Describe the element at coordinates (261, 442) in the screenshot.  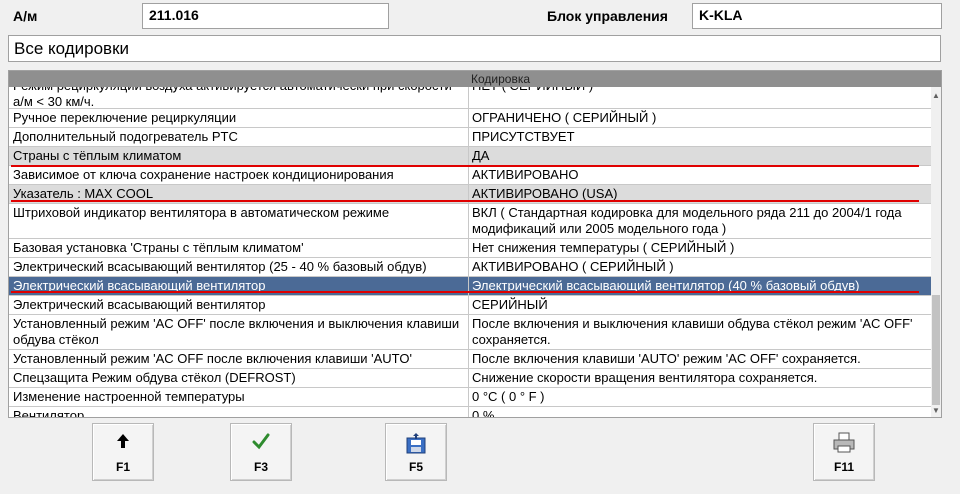
I see `check-icon` at that location.